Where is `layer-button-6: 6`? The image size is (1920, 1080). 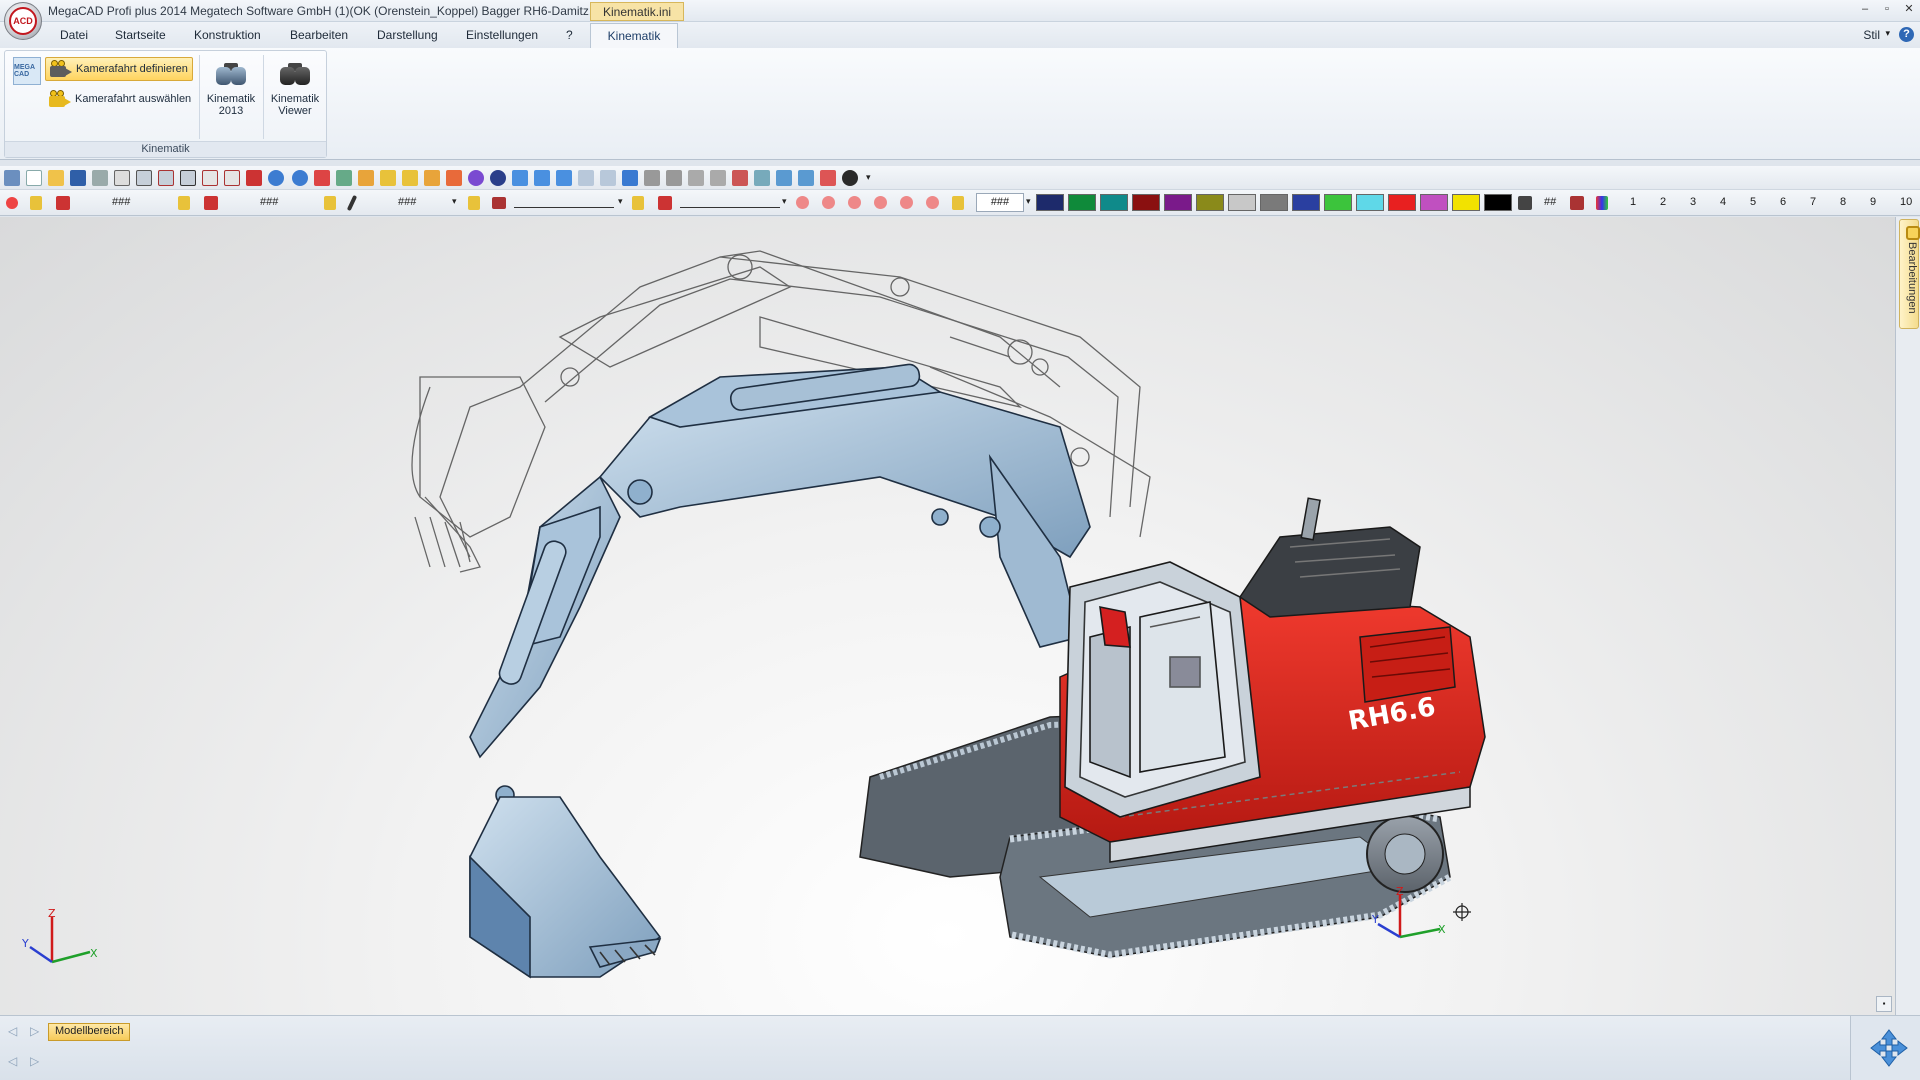 layer-button-6: 6 is located at coordinates (1783, 202).